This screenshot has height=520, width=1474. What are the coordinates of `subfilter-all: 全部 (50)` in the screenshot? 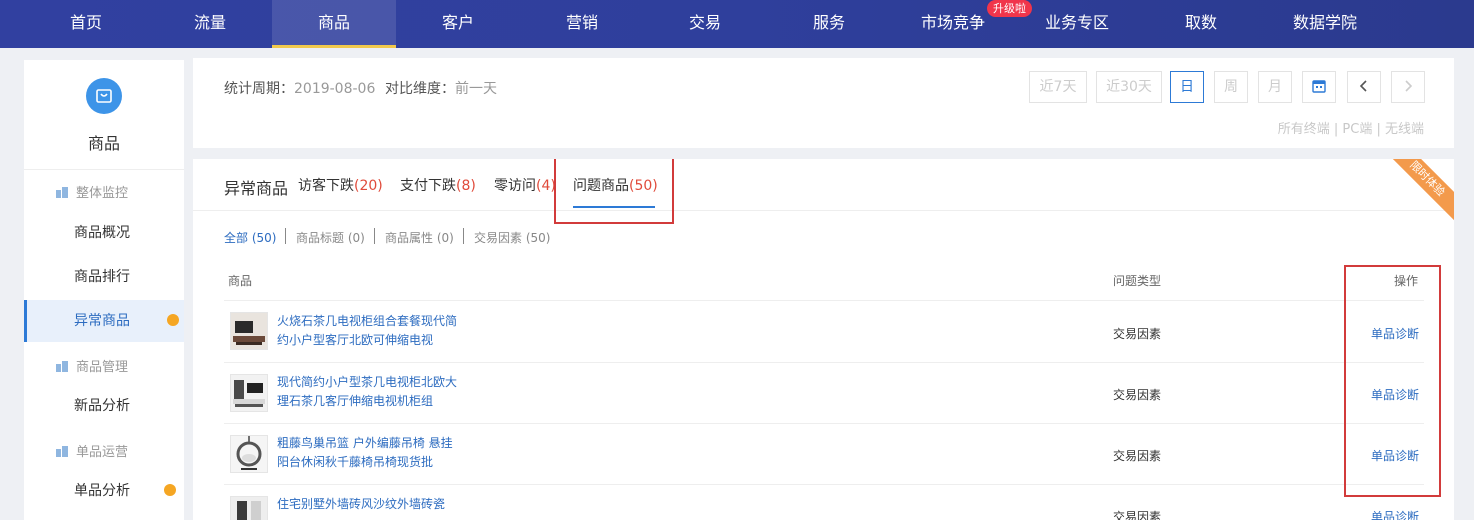 It's located at (250, 237).